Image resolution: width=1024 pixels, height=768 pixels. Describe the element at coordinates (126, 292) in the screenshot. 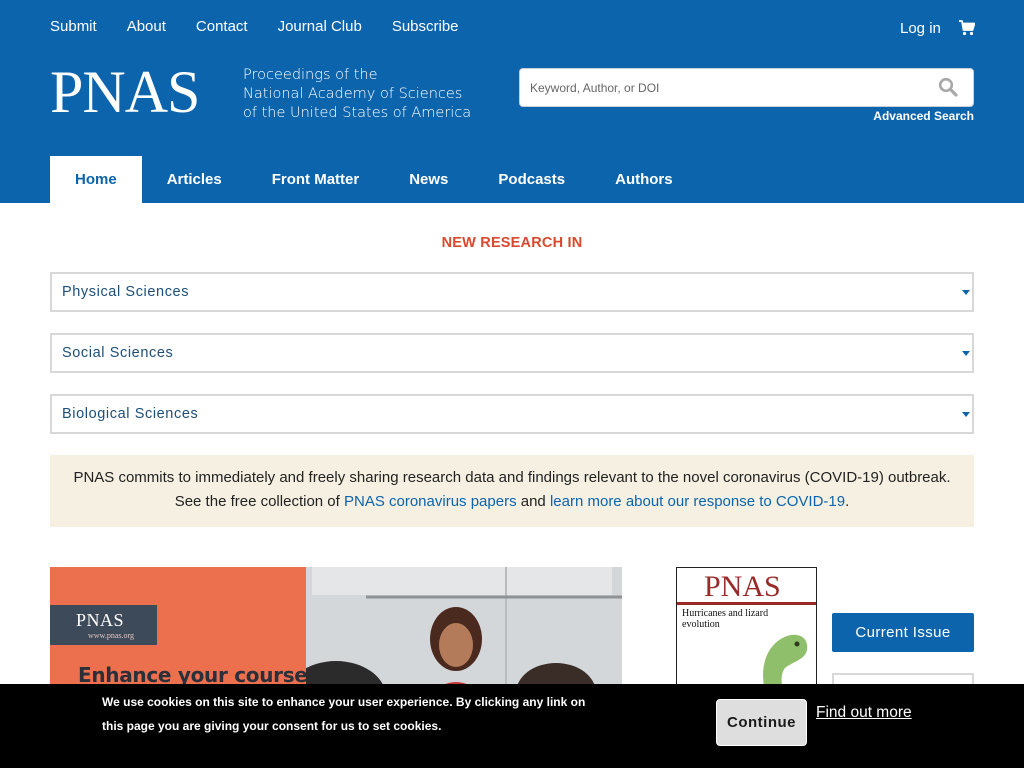

I see `subject-label: Physical Sciences` at that location.